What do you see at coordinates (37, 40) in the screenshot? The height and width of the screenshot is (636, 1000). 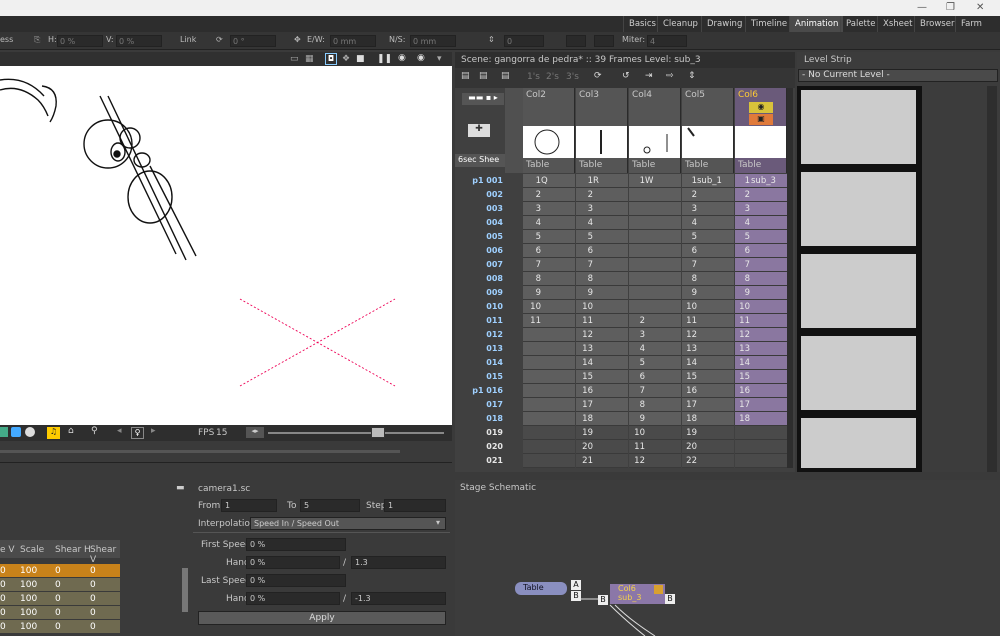 I see `lock-icon: ⎘` at bounding box center [37, 40].